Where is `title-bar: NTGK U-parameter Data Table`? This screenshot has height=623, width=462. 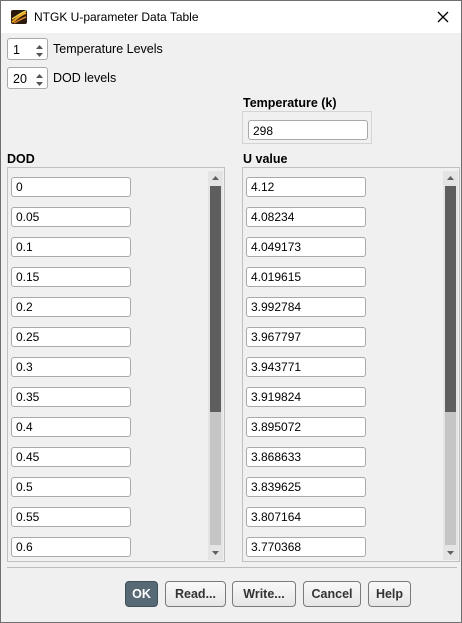
title-bar: NTGK U-parameter Data Table is located at coordinates (231, 17).